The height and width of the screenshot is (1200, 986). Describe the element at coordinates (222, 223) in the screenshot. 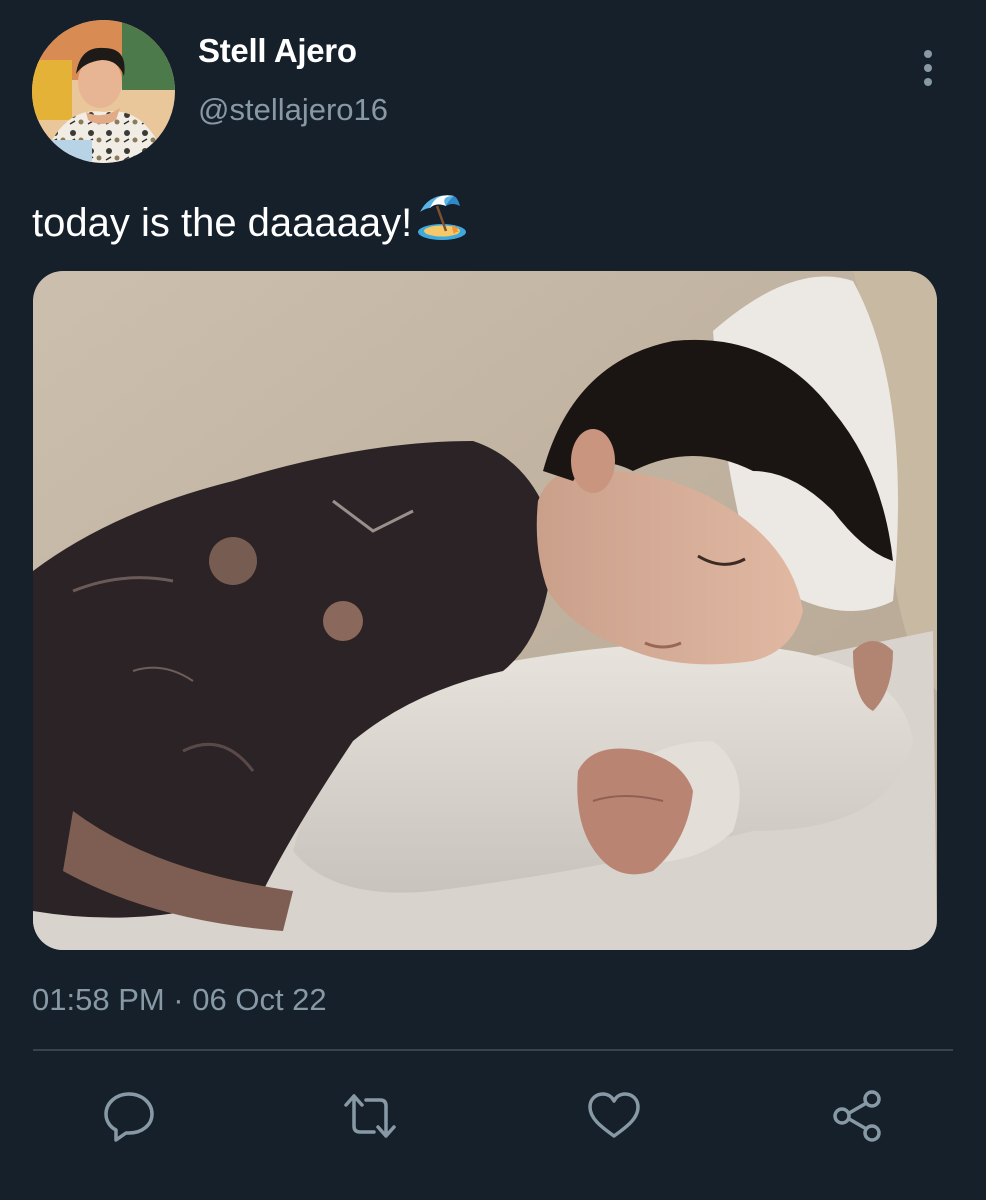

I see `tweet-text-content: today is the daaaaay!` at that location.